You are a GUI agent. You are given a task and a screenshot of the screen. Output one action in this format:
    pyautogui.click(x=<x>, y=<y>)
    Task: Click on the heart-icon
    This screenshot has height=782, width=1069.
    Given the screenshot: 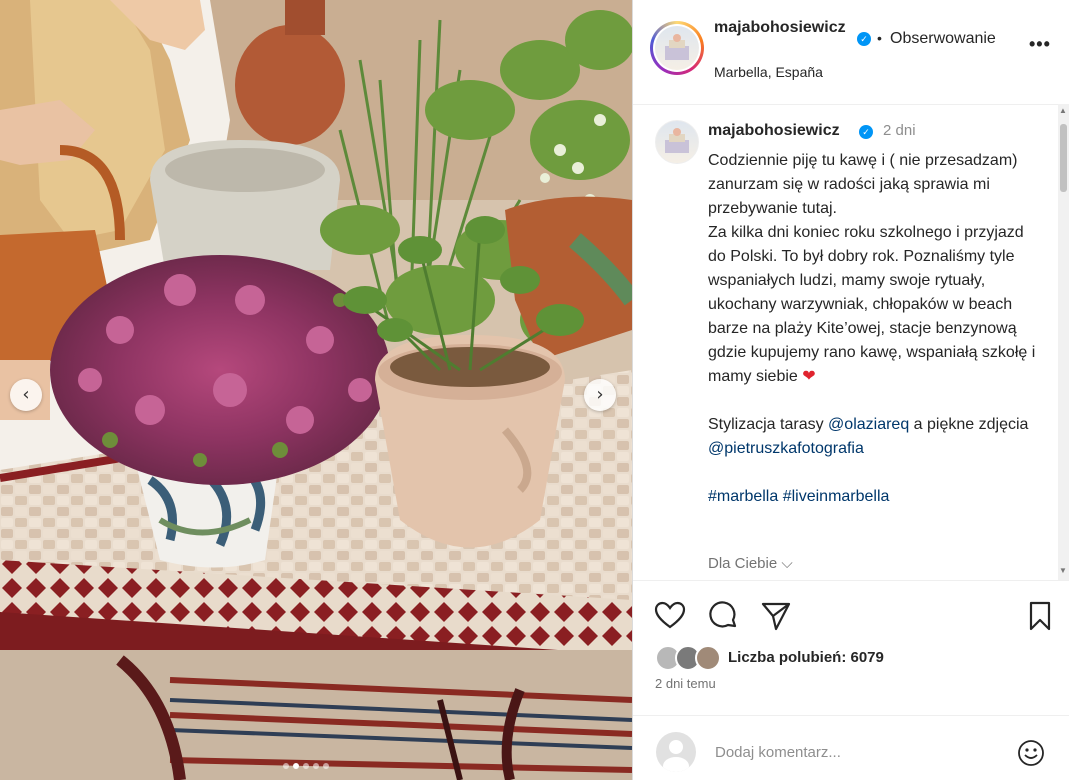 What is the action you would take?
    pyautogui.click(x=670, y=616)
    